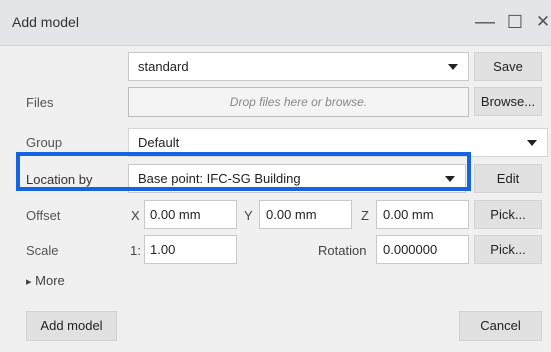 The image size is (551, 352). Describe the element at coordinates (135, 250) in the screenshot. I see `scale-prefix: 1:` at that location.